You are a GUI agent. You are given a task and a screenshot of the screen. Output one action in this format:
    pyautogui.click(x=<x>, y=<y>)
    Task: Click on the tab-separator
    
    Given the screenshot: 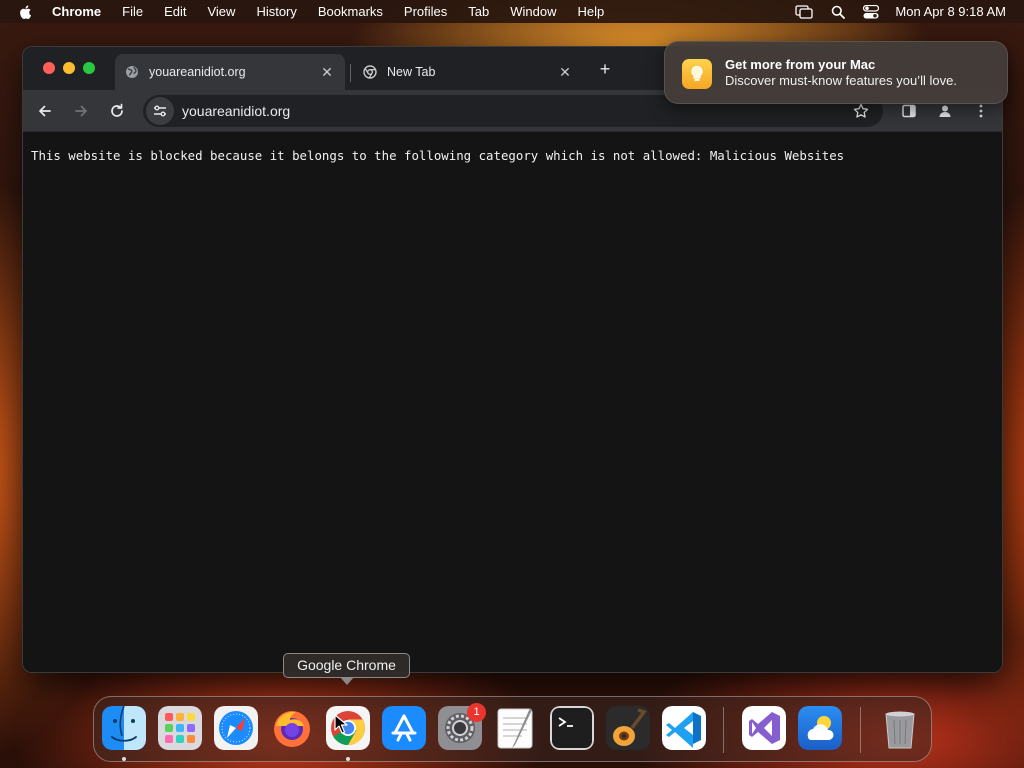 What is the action you would take?
    pyautogui.click(x=350, y=73)
    